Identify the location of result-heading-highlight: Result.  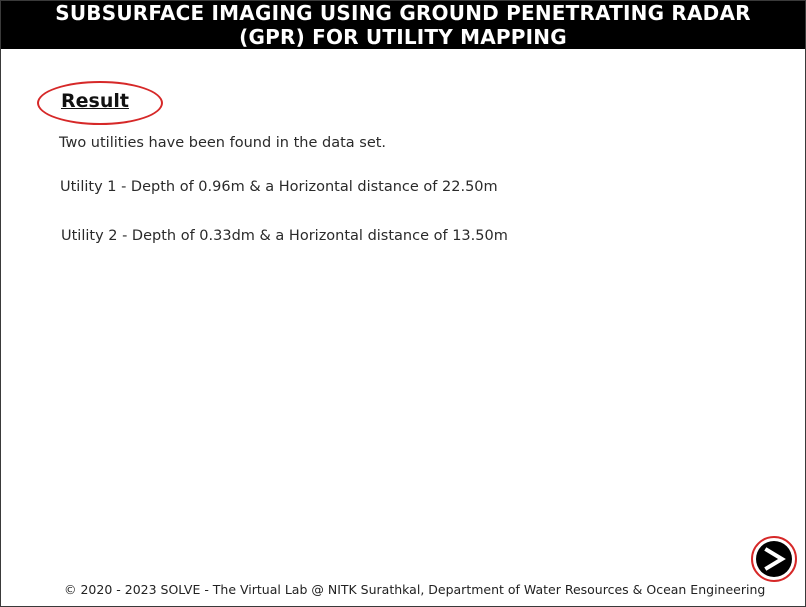
(100, 103).